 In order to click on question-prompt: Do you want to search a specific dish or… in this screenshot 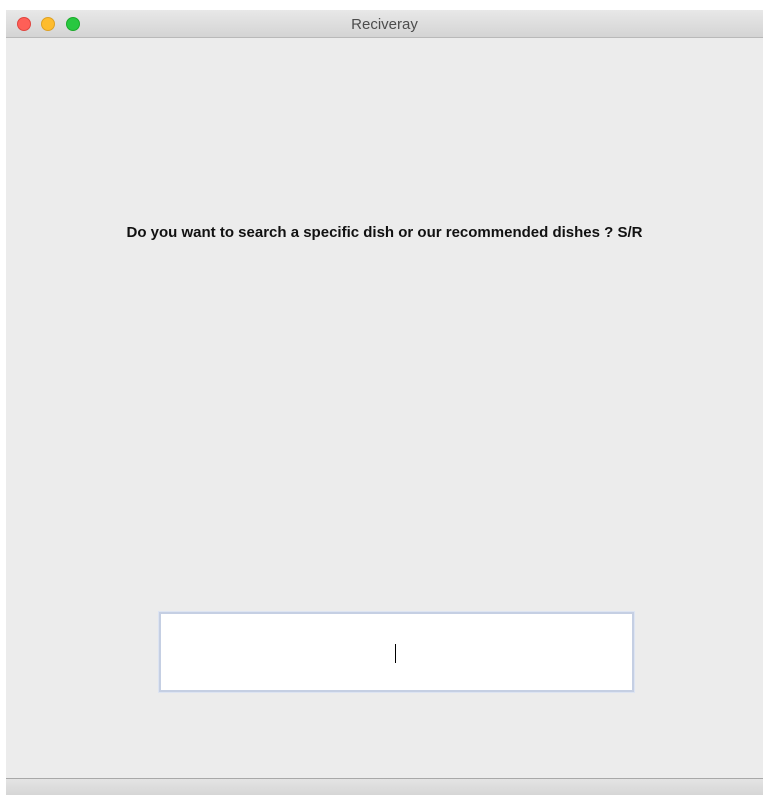, I will do `click(384, 232)`.